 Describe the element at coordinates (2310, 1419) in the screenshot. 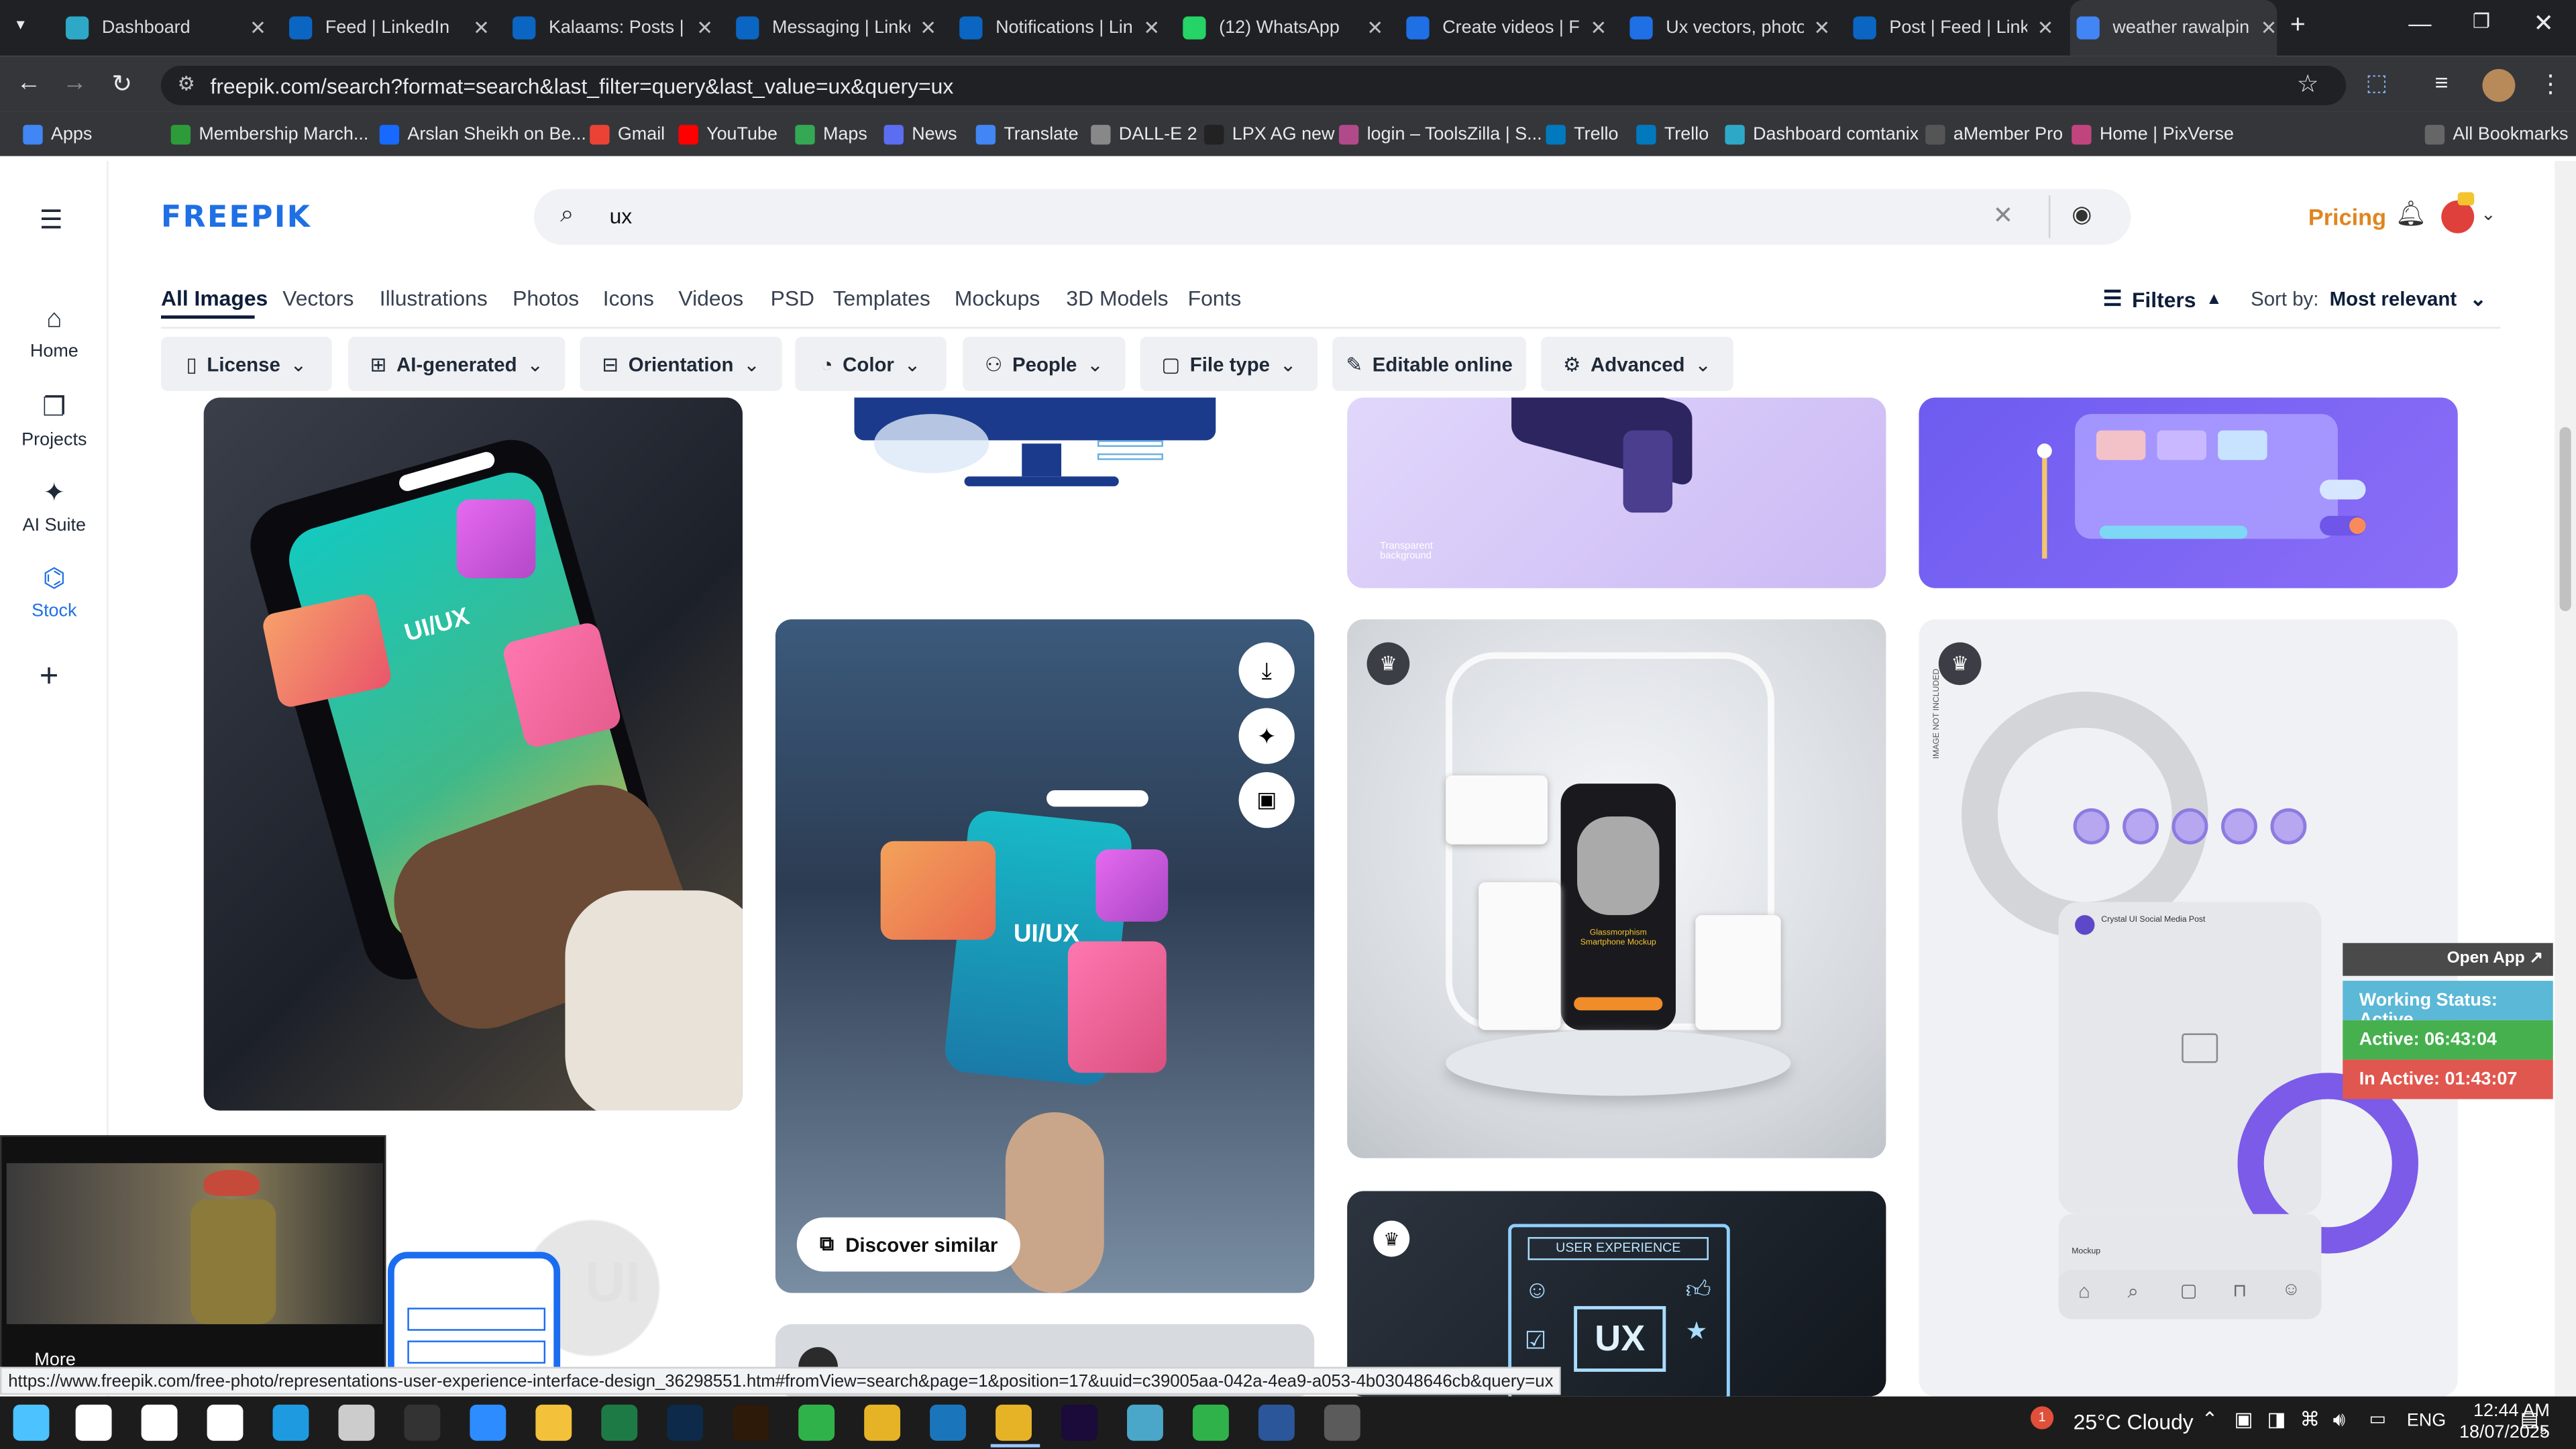

I see `wifi-icon: ⌘` at that location.